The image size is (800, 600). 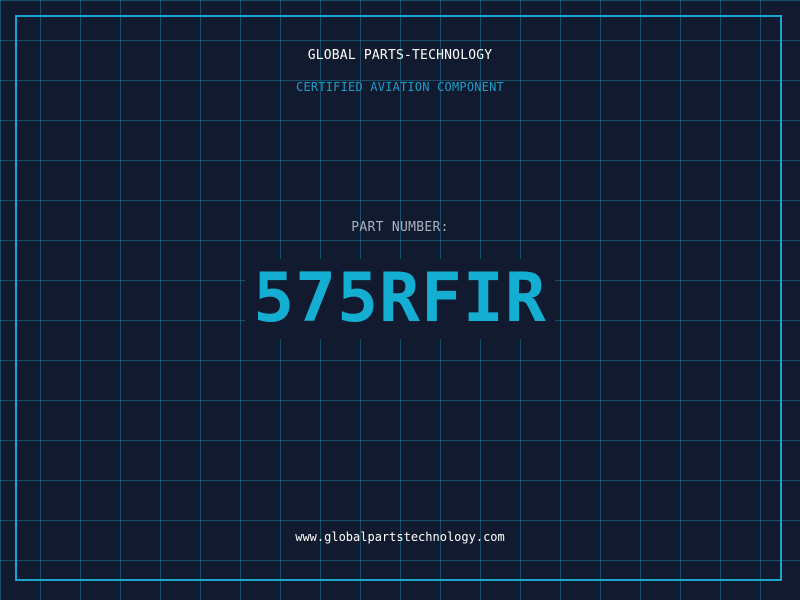 I want to click on part-number-block: 575RFIR, so click(x=400, y=299).